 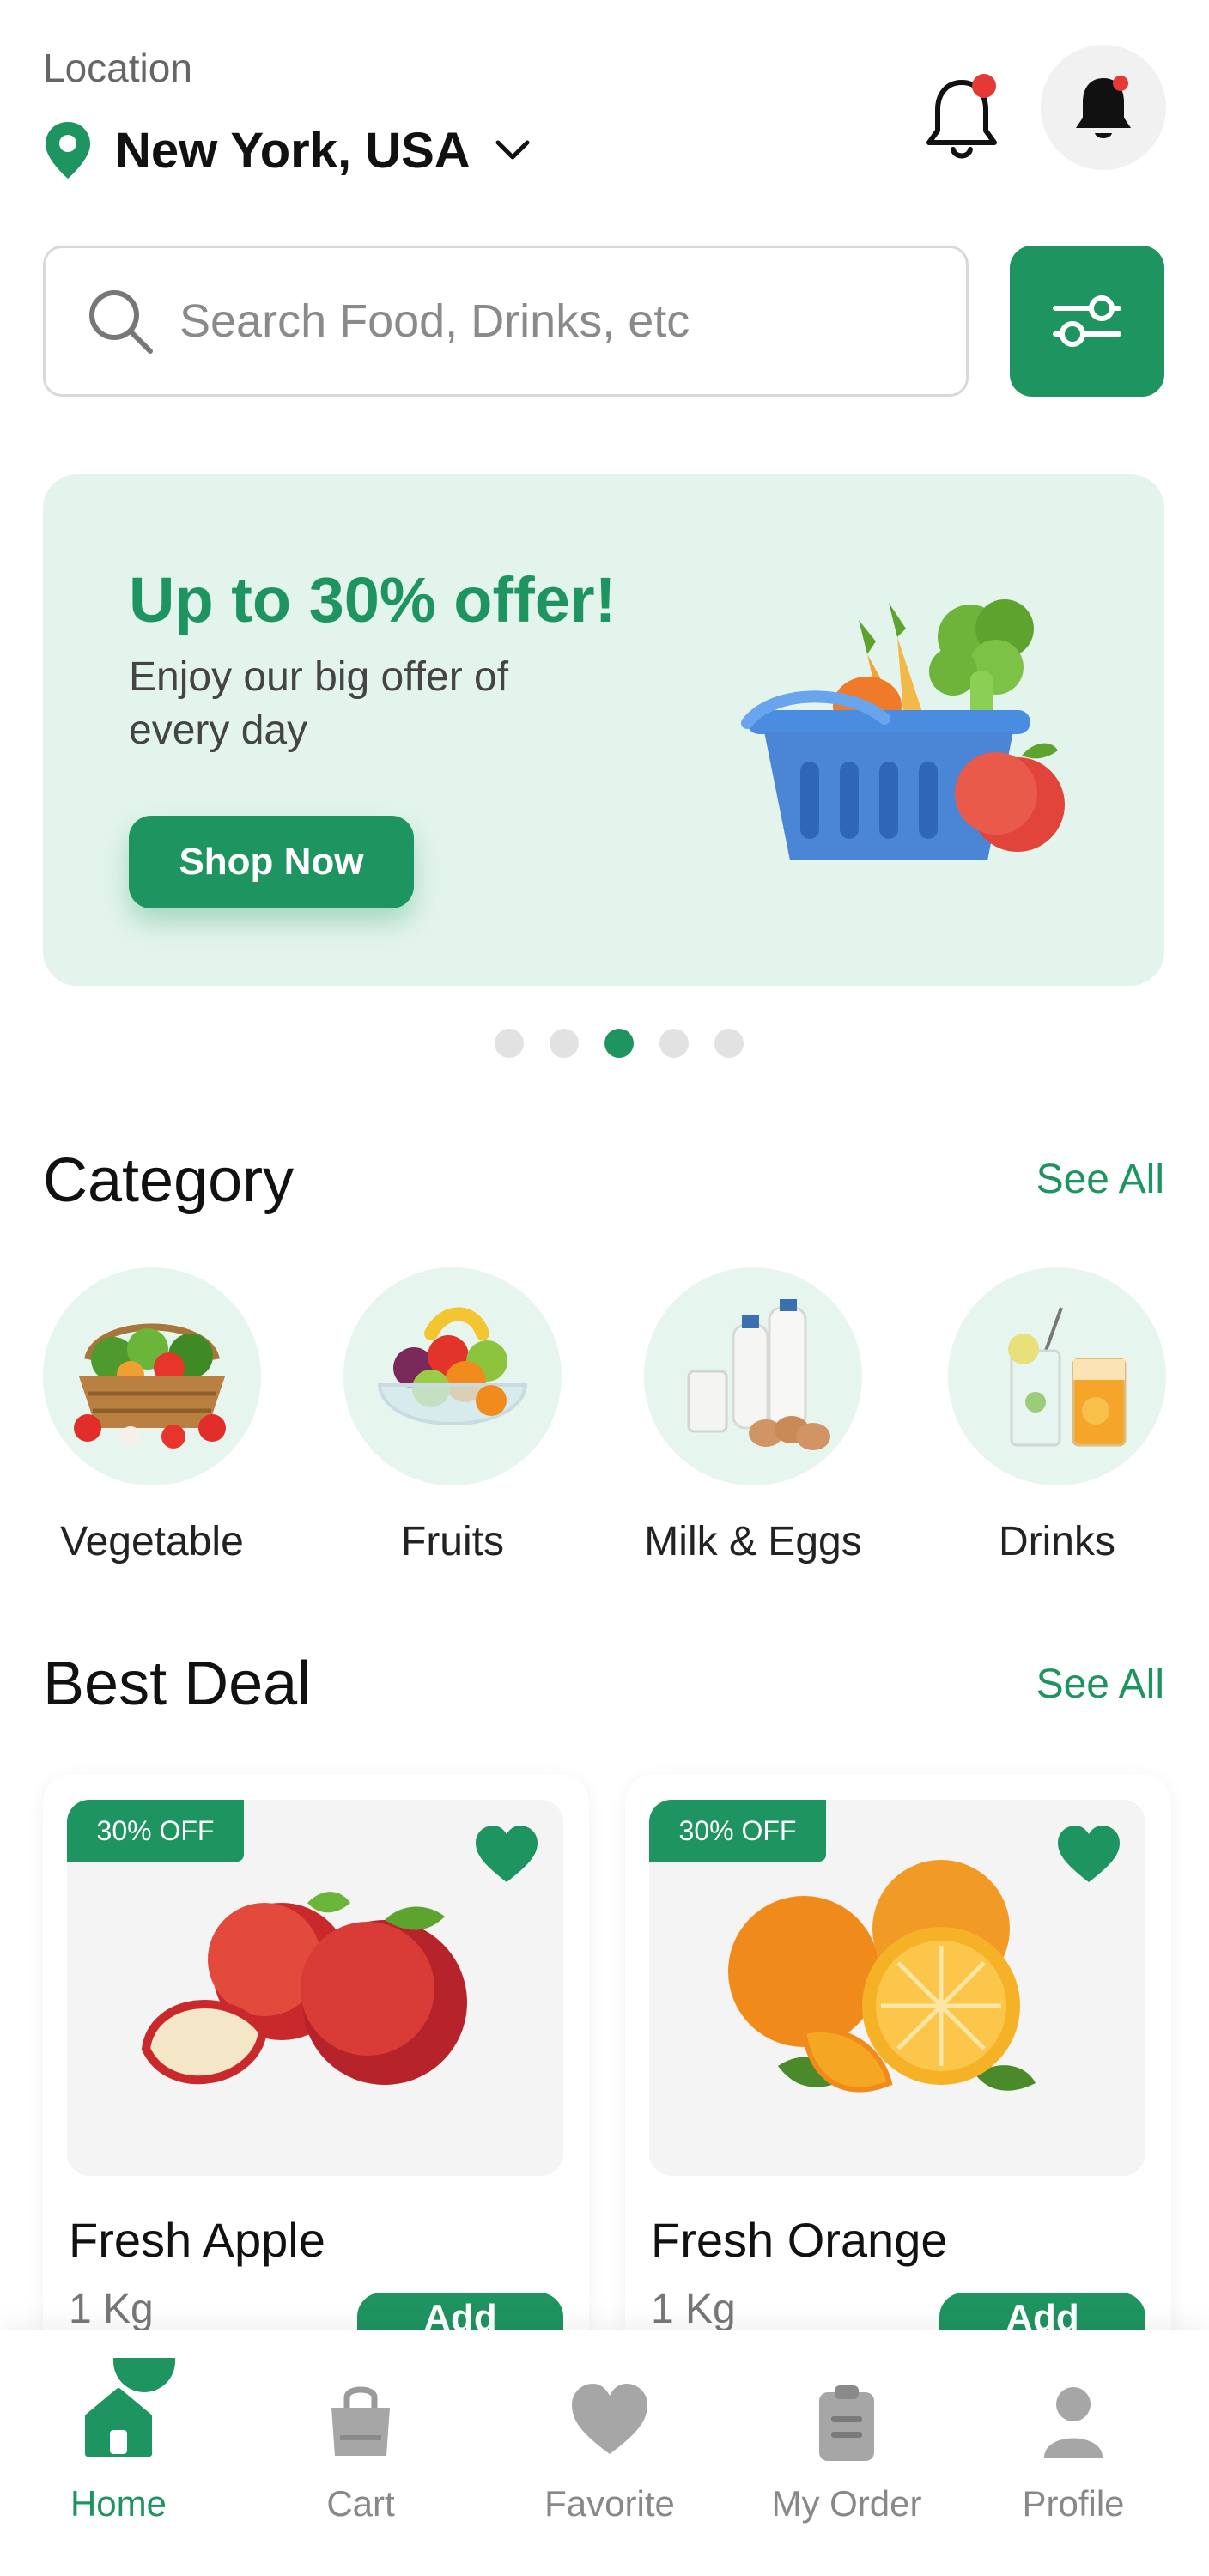 What do you see at coordinates (1074, 2422) in the screenshot?
I see `user-icon` at bounding box center [1074, 2422].